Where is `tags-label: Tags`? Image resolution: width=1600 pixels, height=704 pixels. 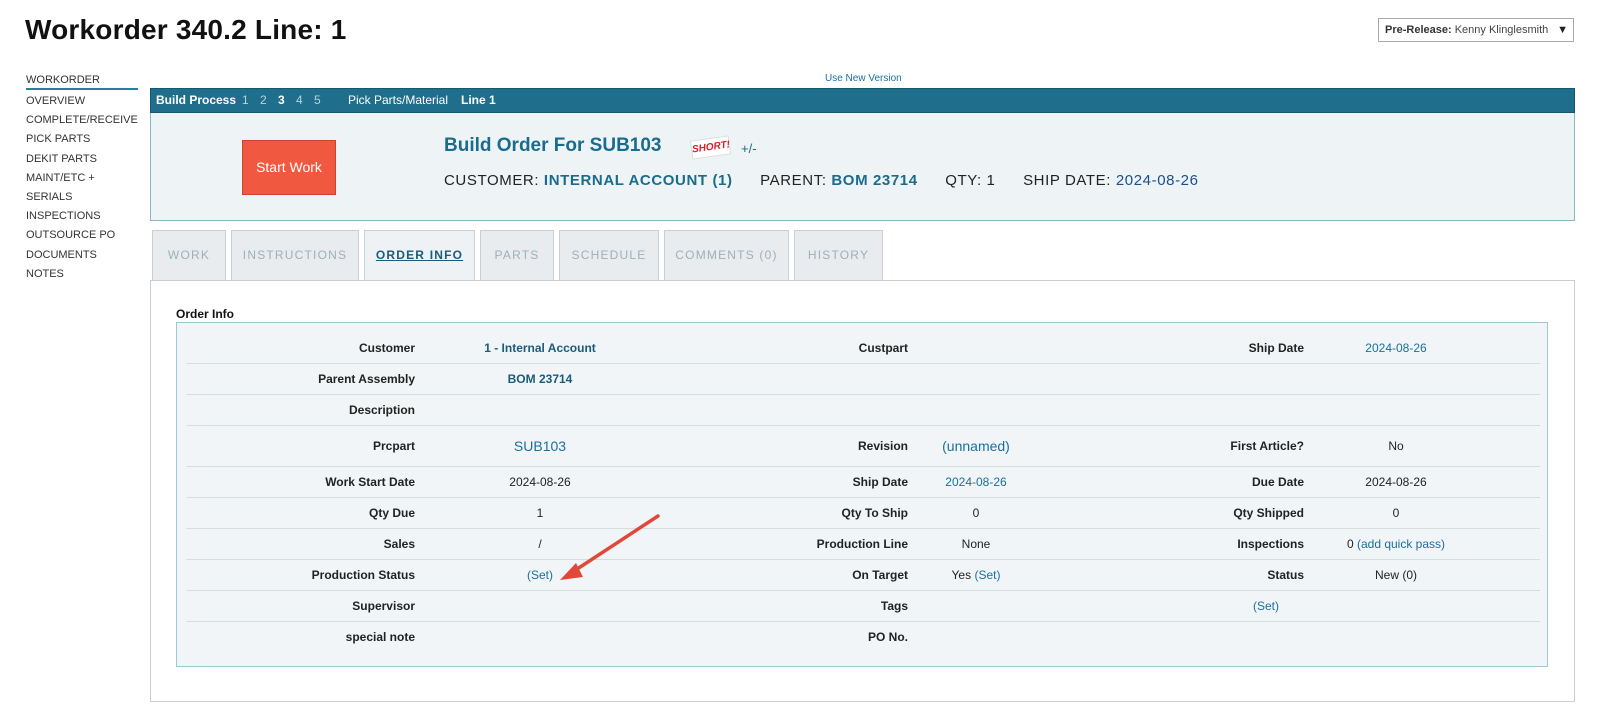
tags-label: Tags is located at coordinates (894, 606).